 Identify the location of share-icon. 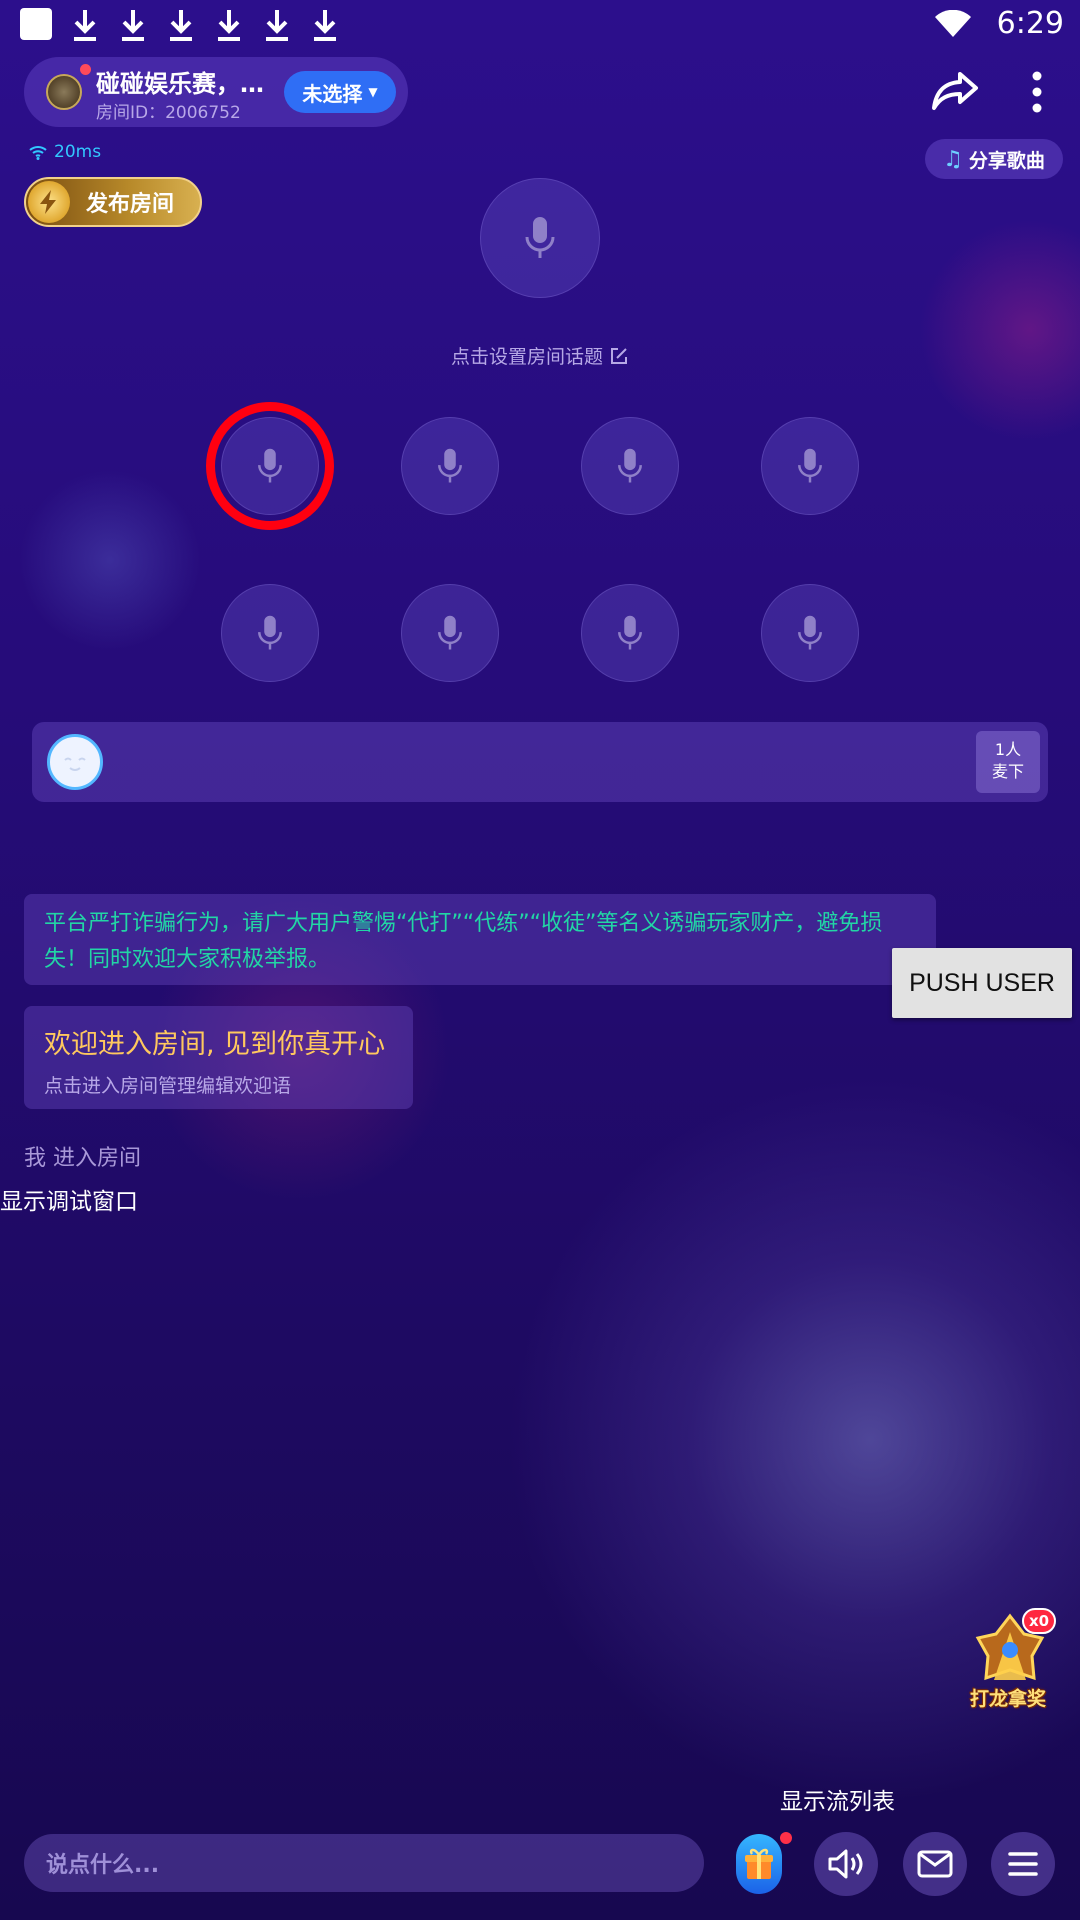
(955, 91).